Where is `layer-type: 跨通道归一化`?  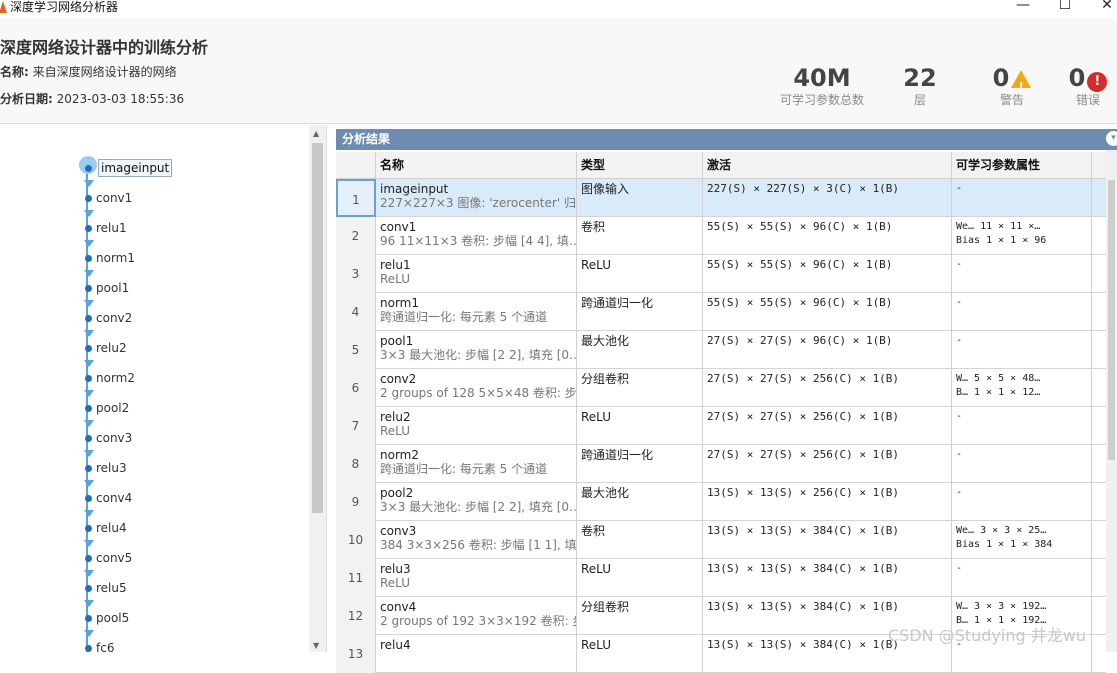
layer-type: 跨通道归一化 is located at coordinates (617, 455).